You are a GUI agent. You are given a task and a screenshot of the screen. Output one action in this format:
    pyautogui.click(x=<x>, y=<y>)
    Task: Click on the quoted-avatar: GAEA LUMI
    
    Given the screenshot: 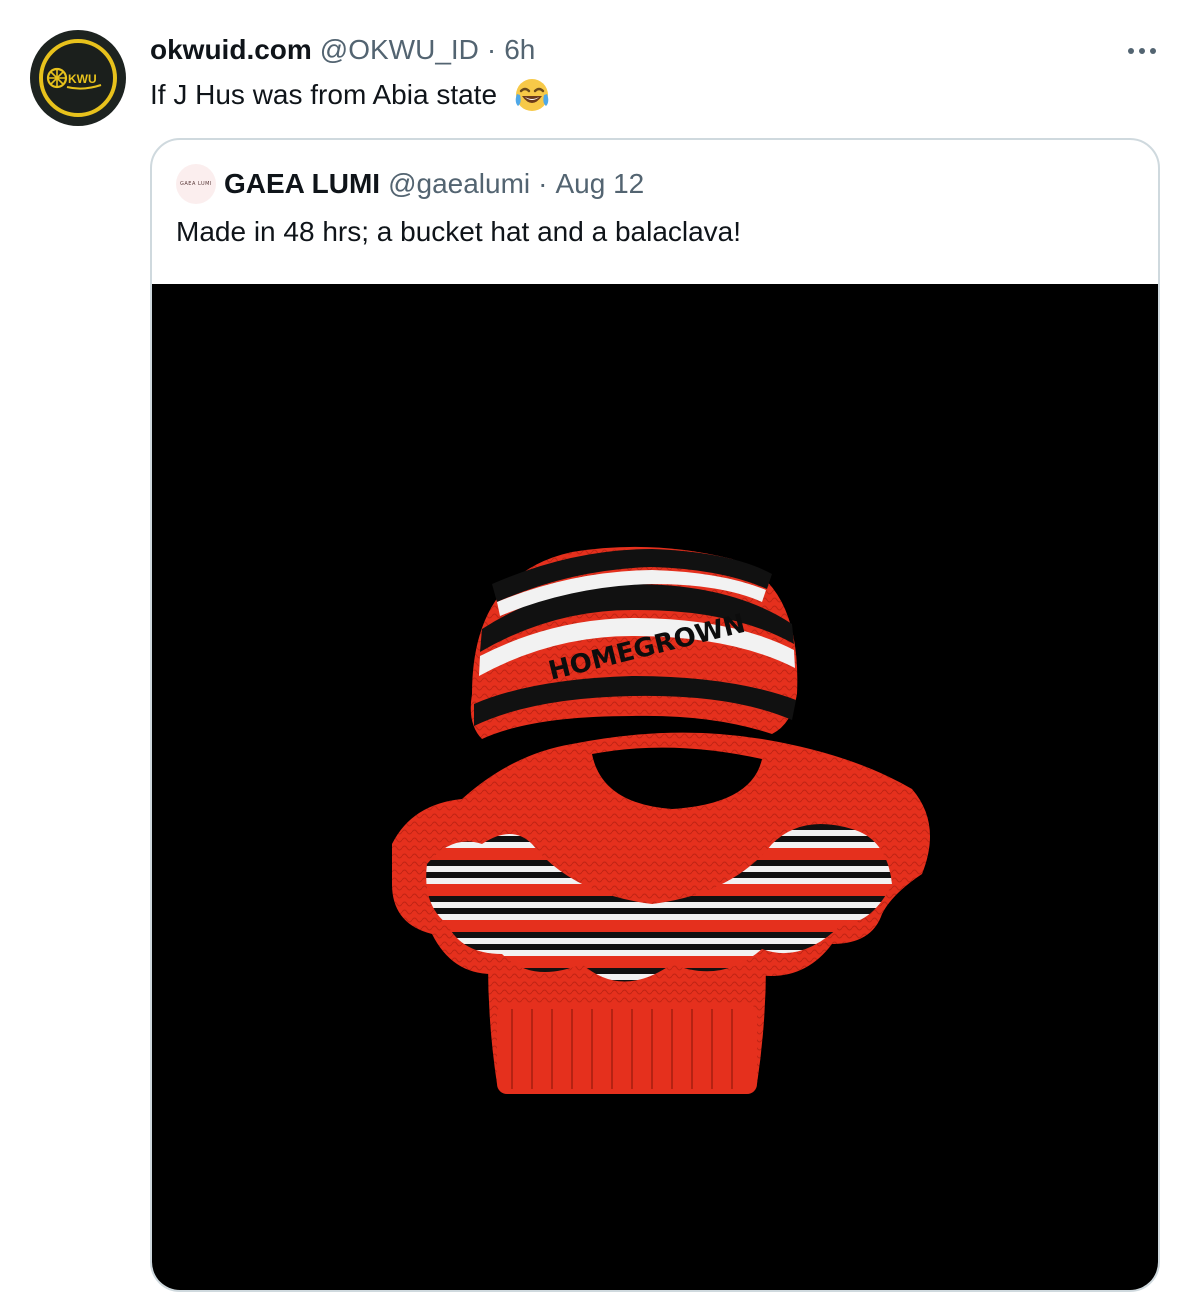 What is the action you would take?
    pyautogui.click(x=196, y=184)
    